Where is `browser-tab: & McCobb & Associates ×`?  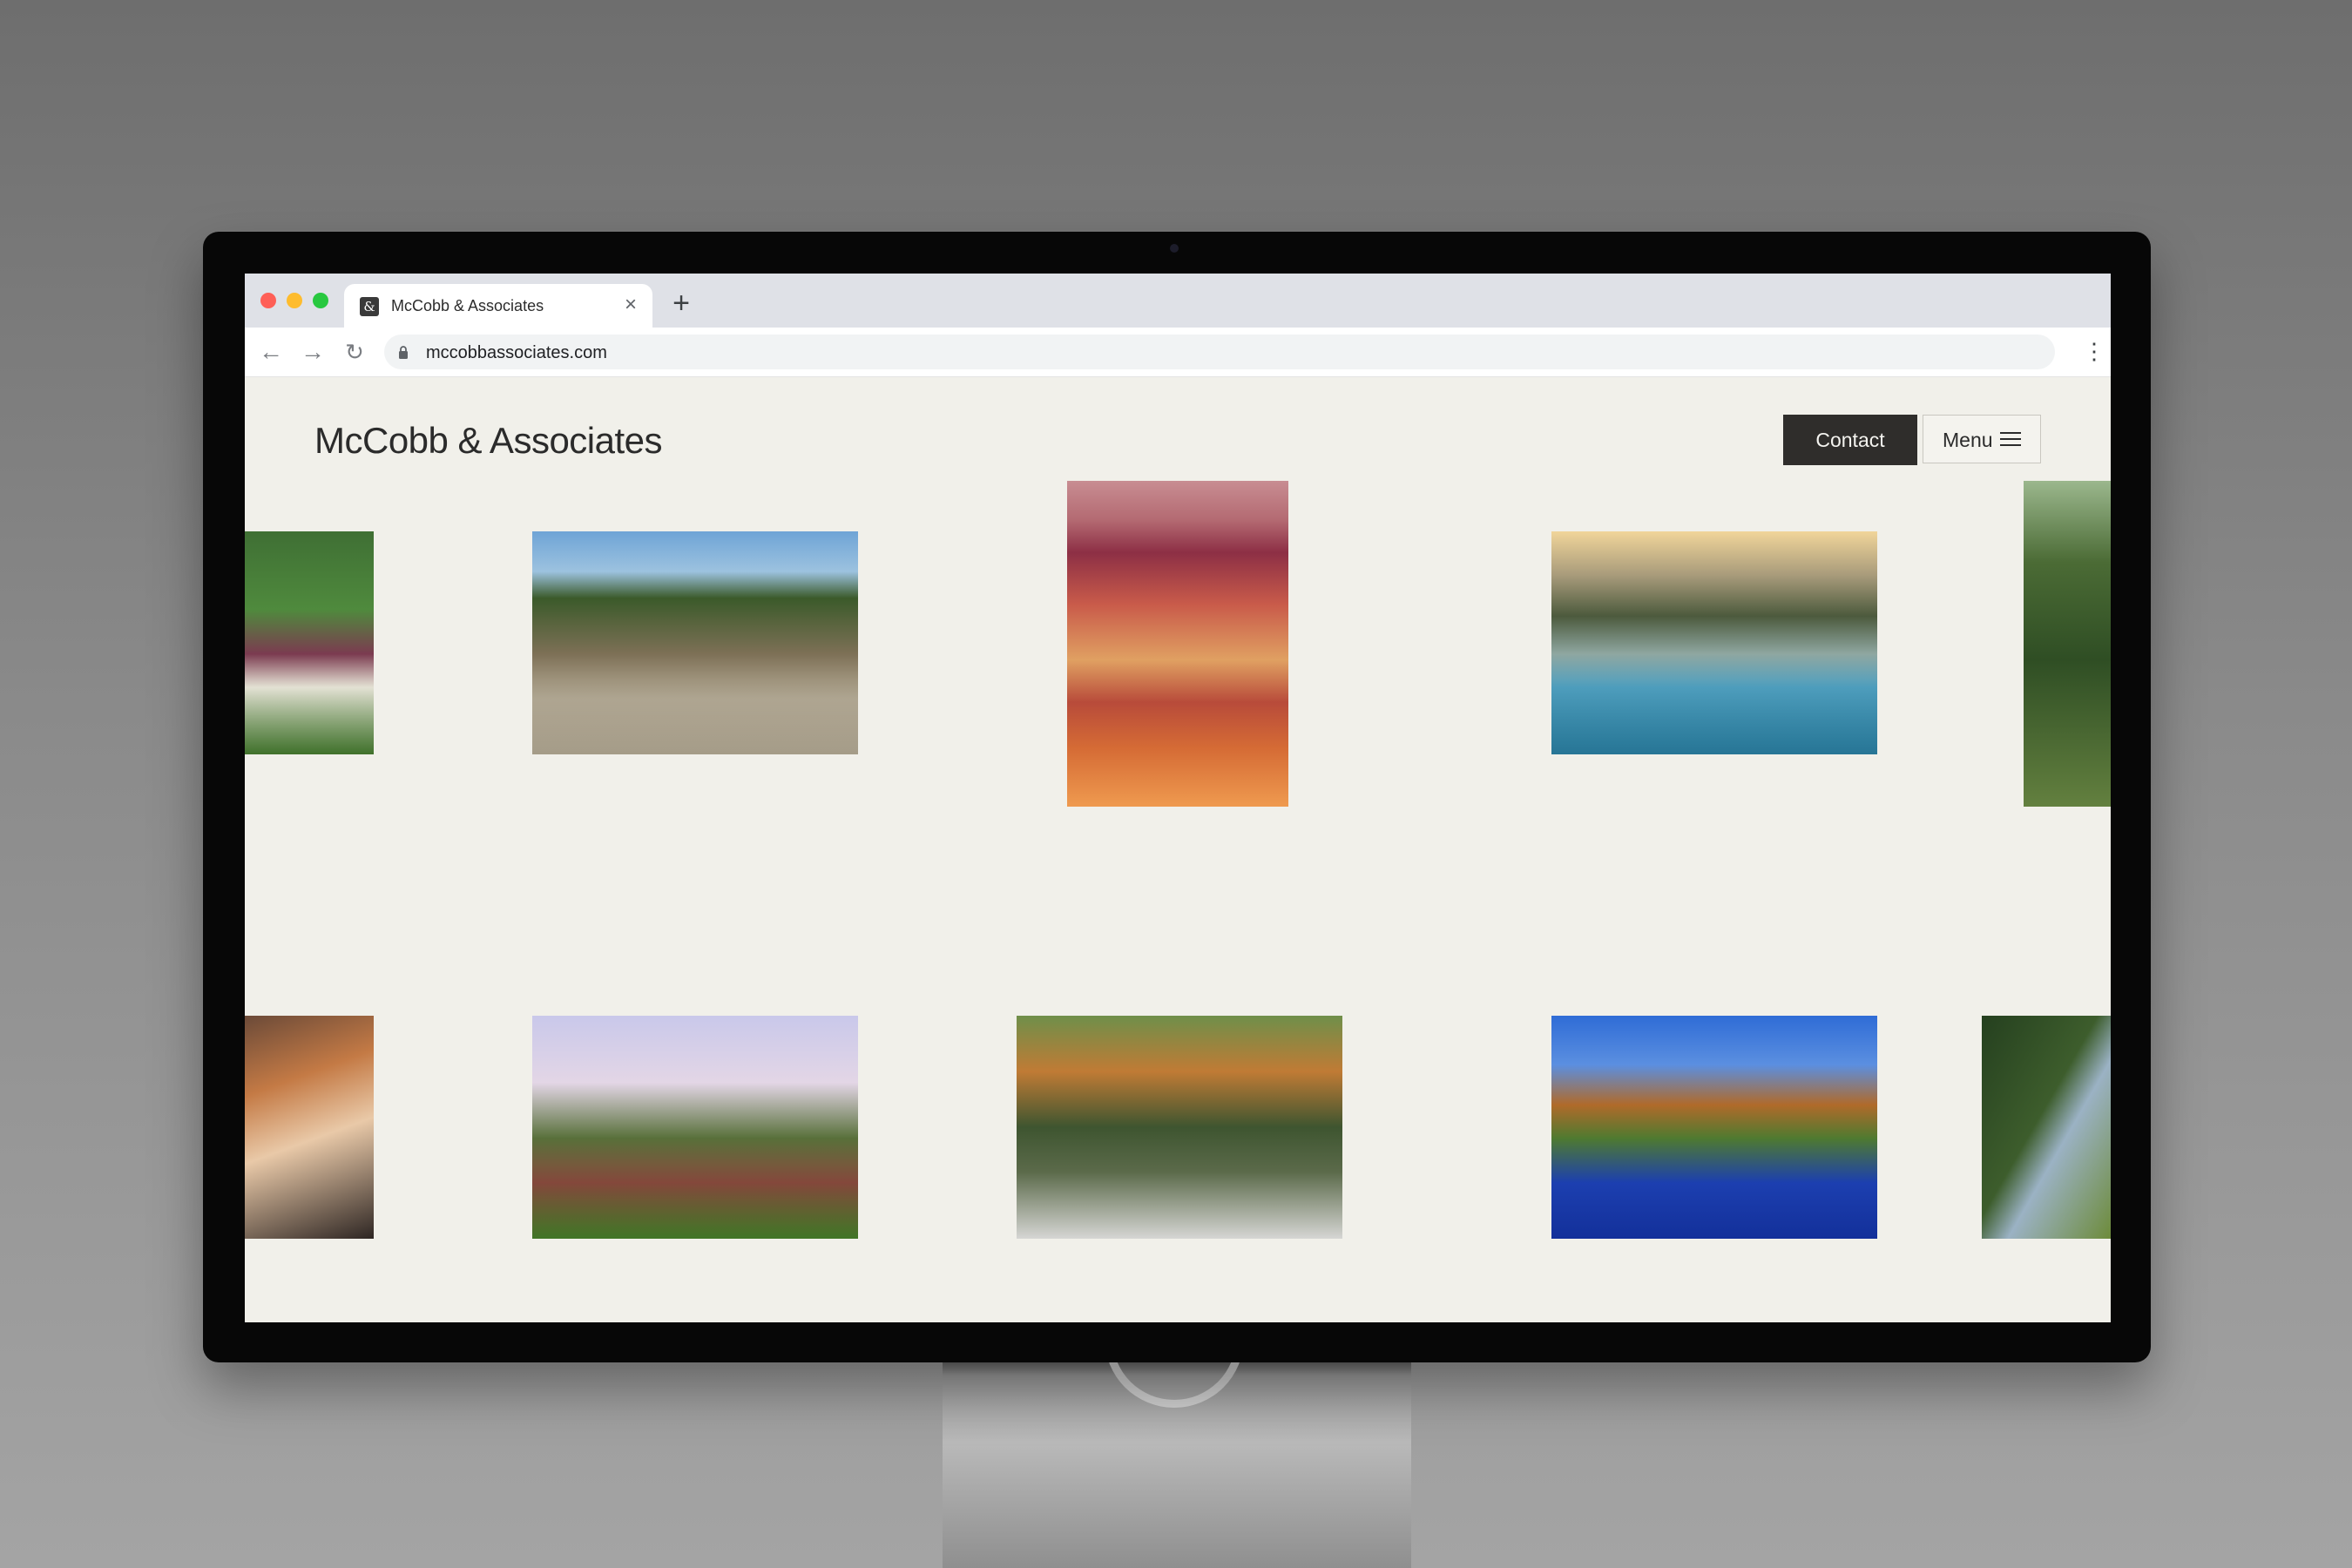 browser-tab: & McCobb & Associates × is located at coordinates (498, 306).